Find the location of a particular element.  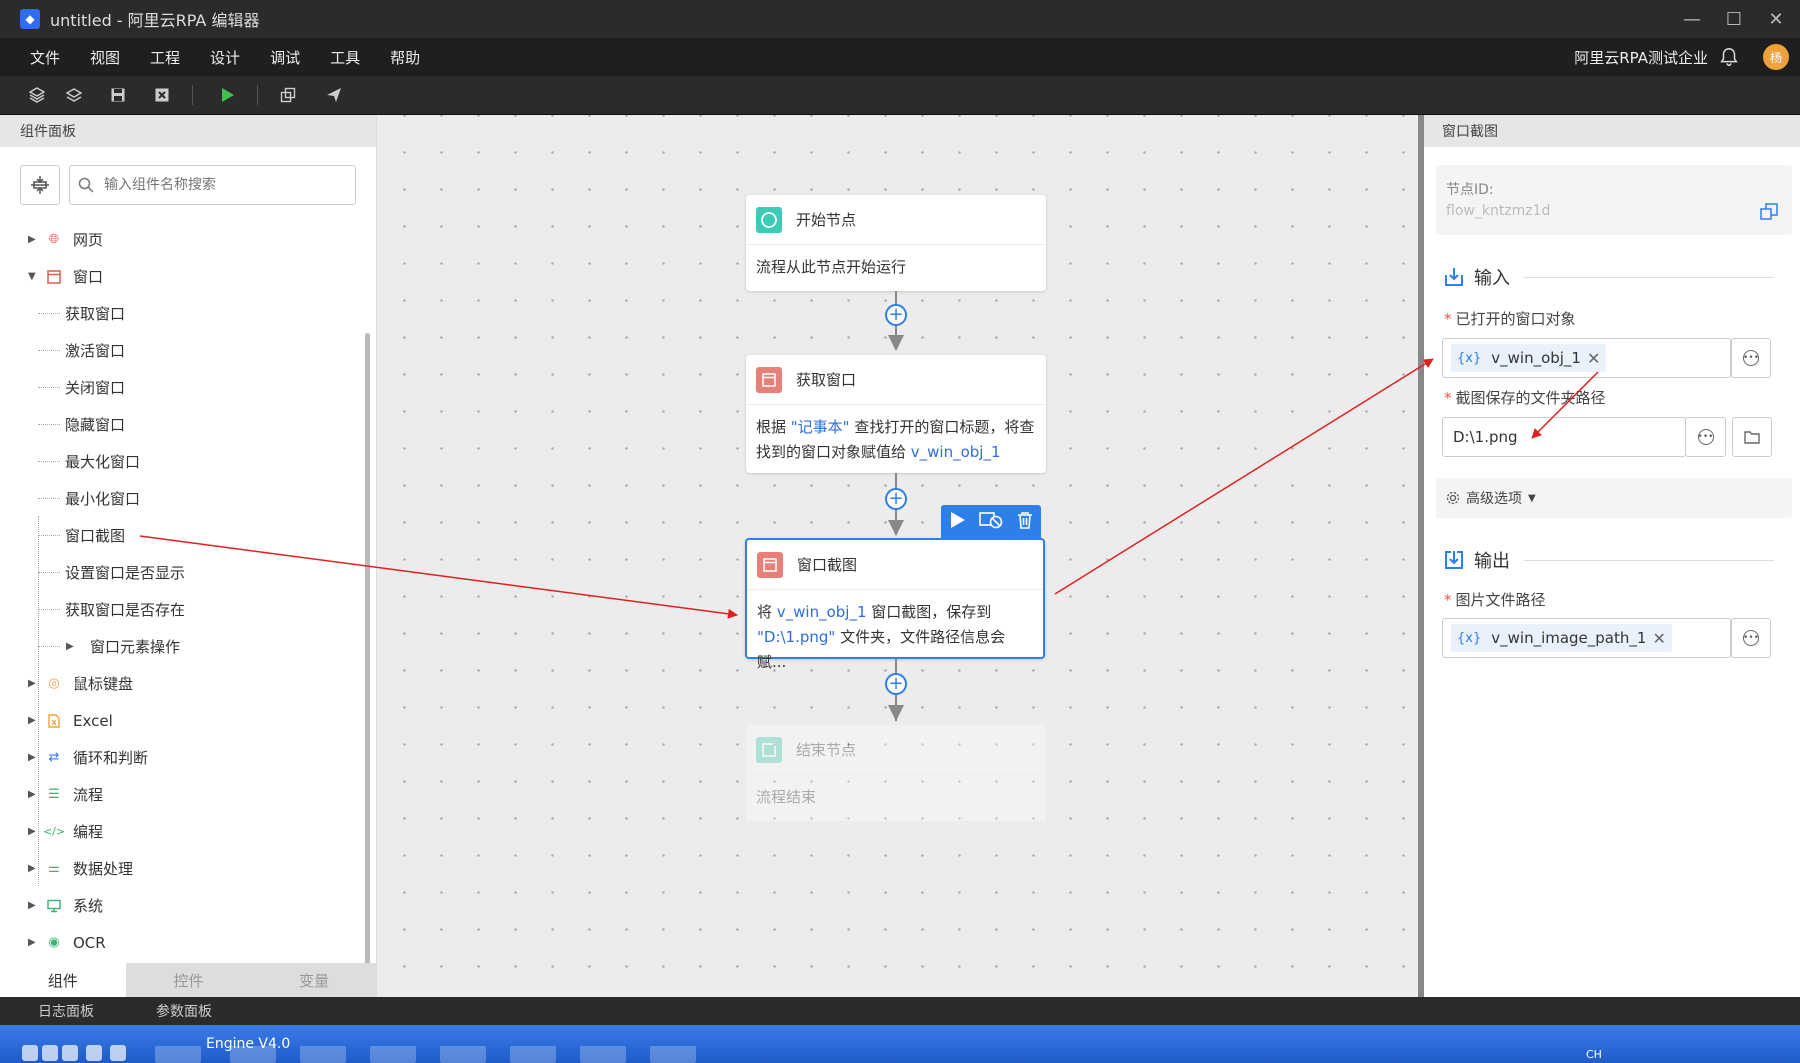

folder-icon is located at coordinates (1752, 437).